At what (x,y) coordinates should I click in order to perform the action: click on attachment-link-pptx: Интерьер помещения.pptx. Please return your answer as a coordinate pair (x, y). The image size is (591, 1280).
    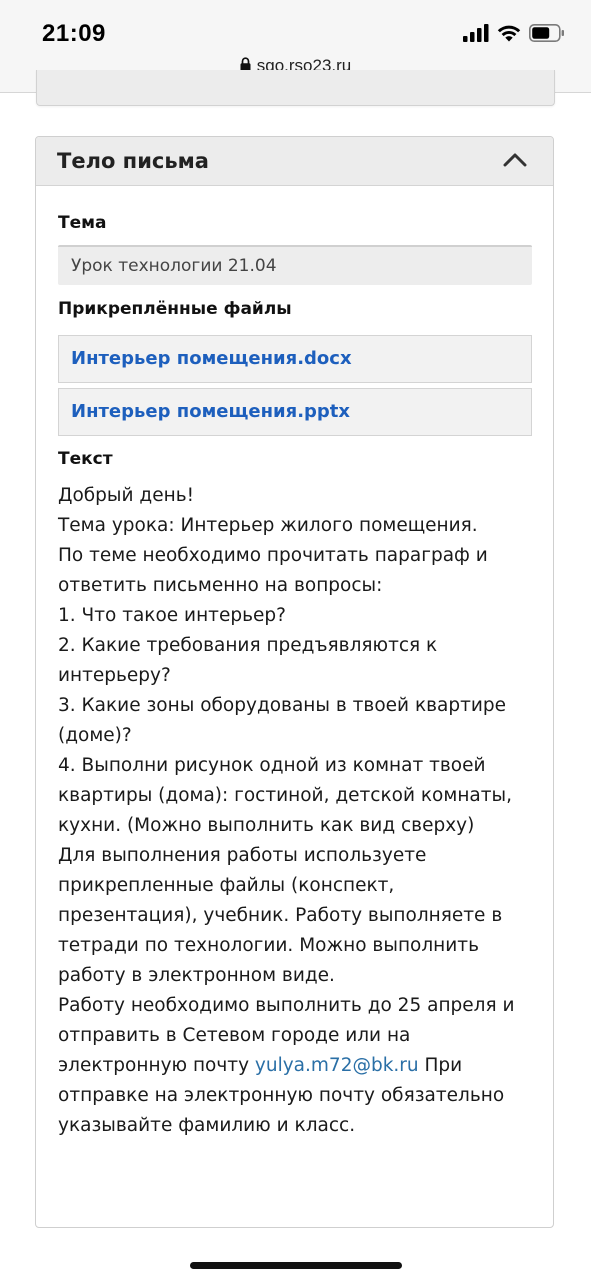
    Looking at the image, I should click on (295, 412).